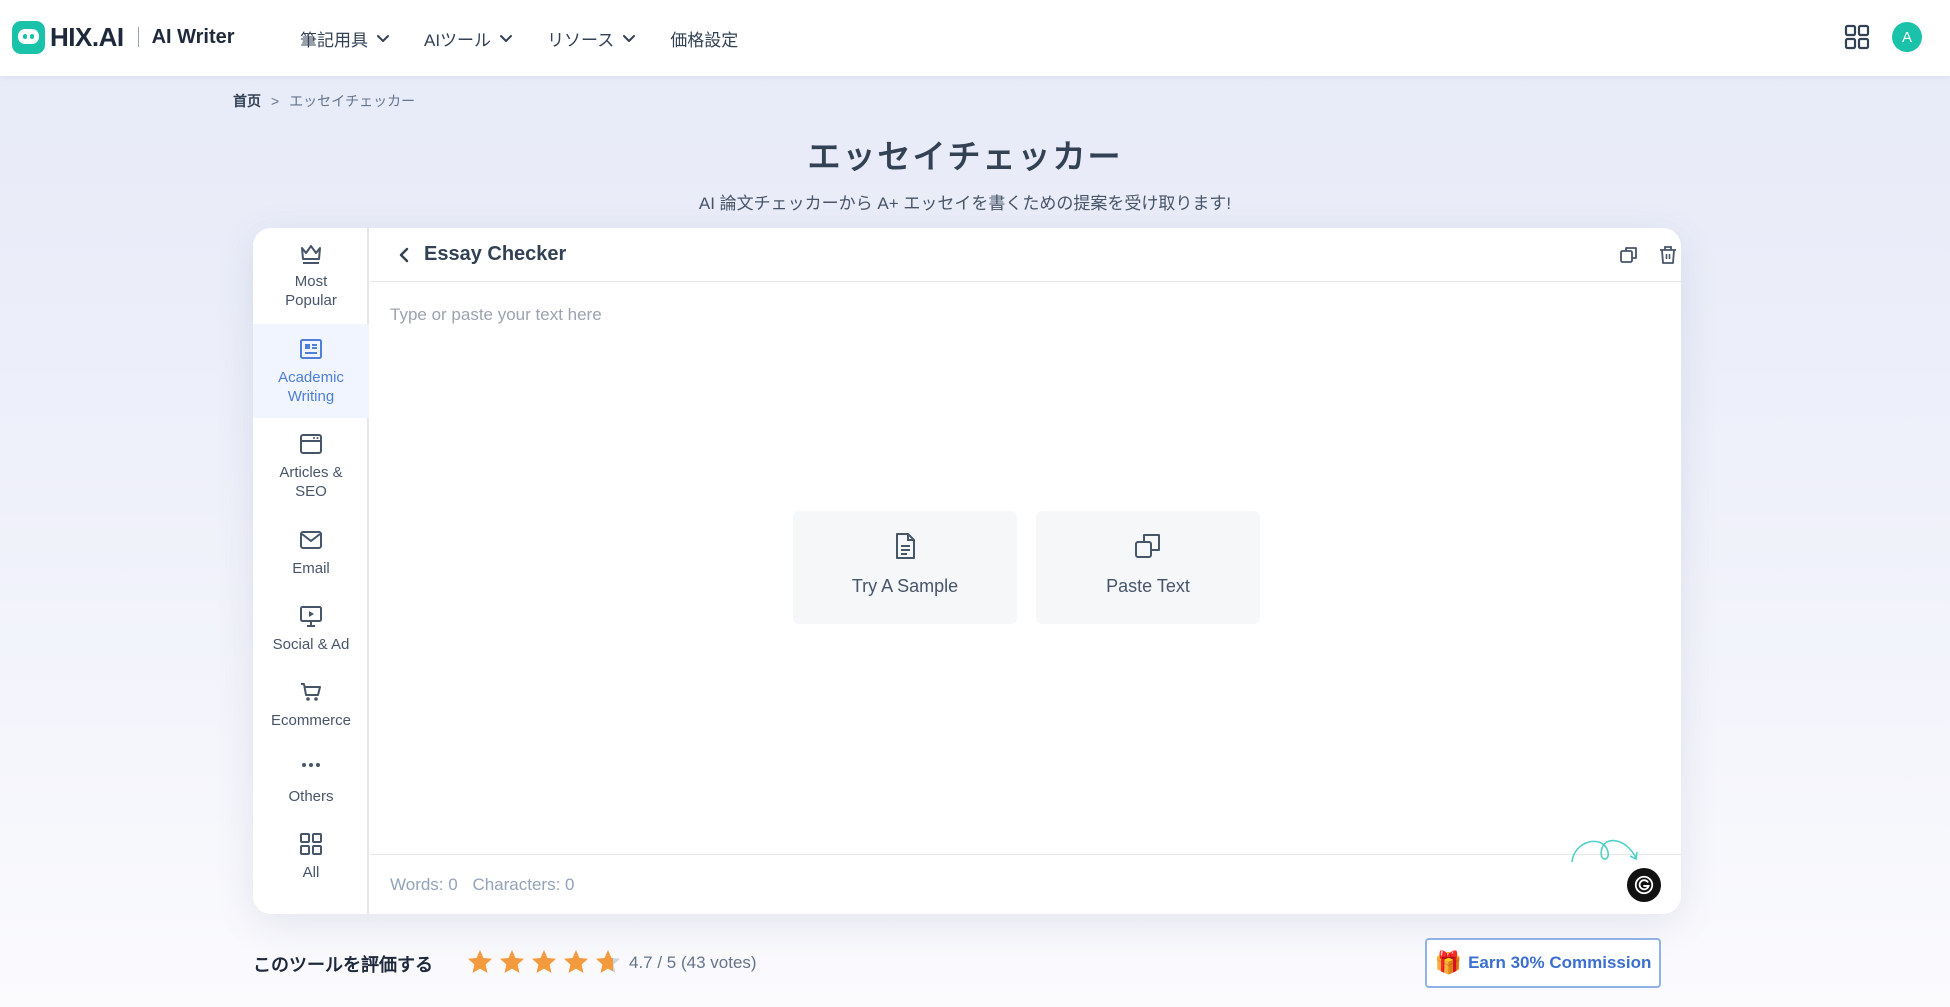  Describe the element at coordinates (523, 884) in the screenshot. I see `character-count: Characters: 0` at that location.